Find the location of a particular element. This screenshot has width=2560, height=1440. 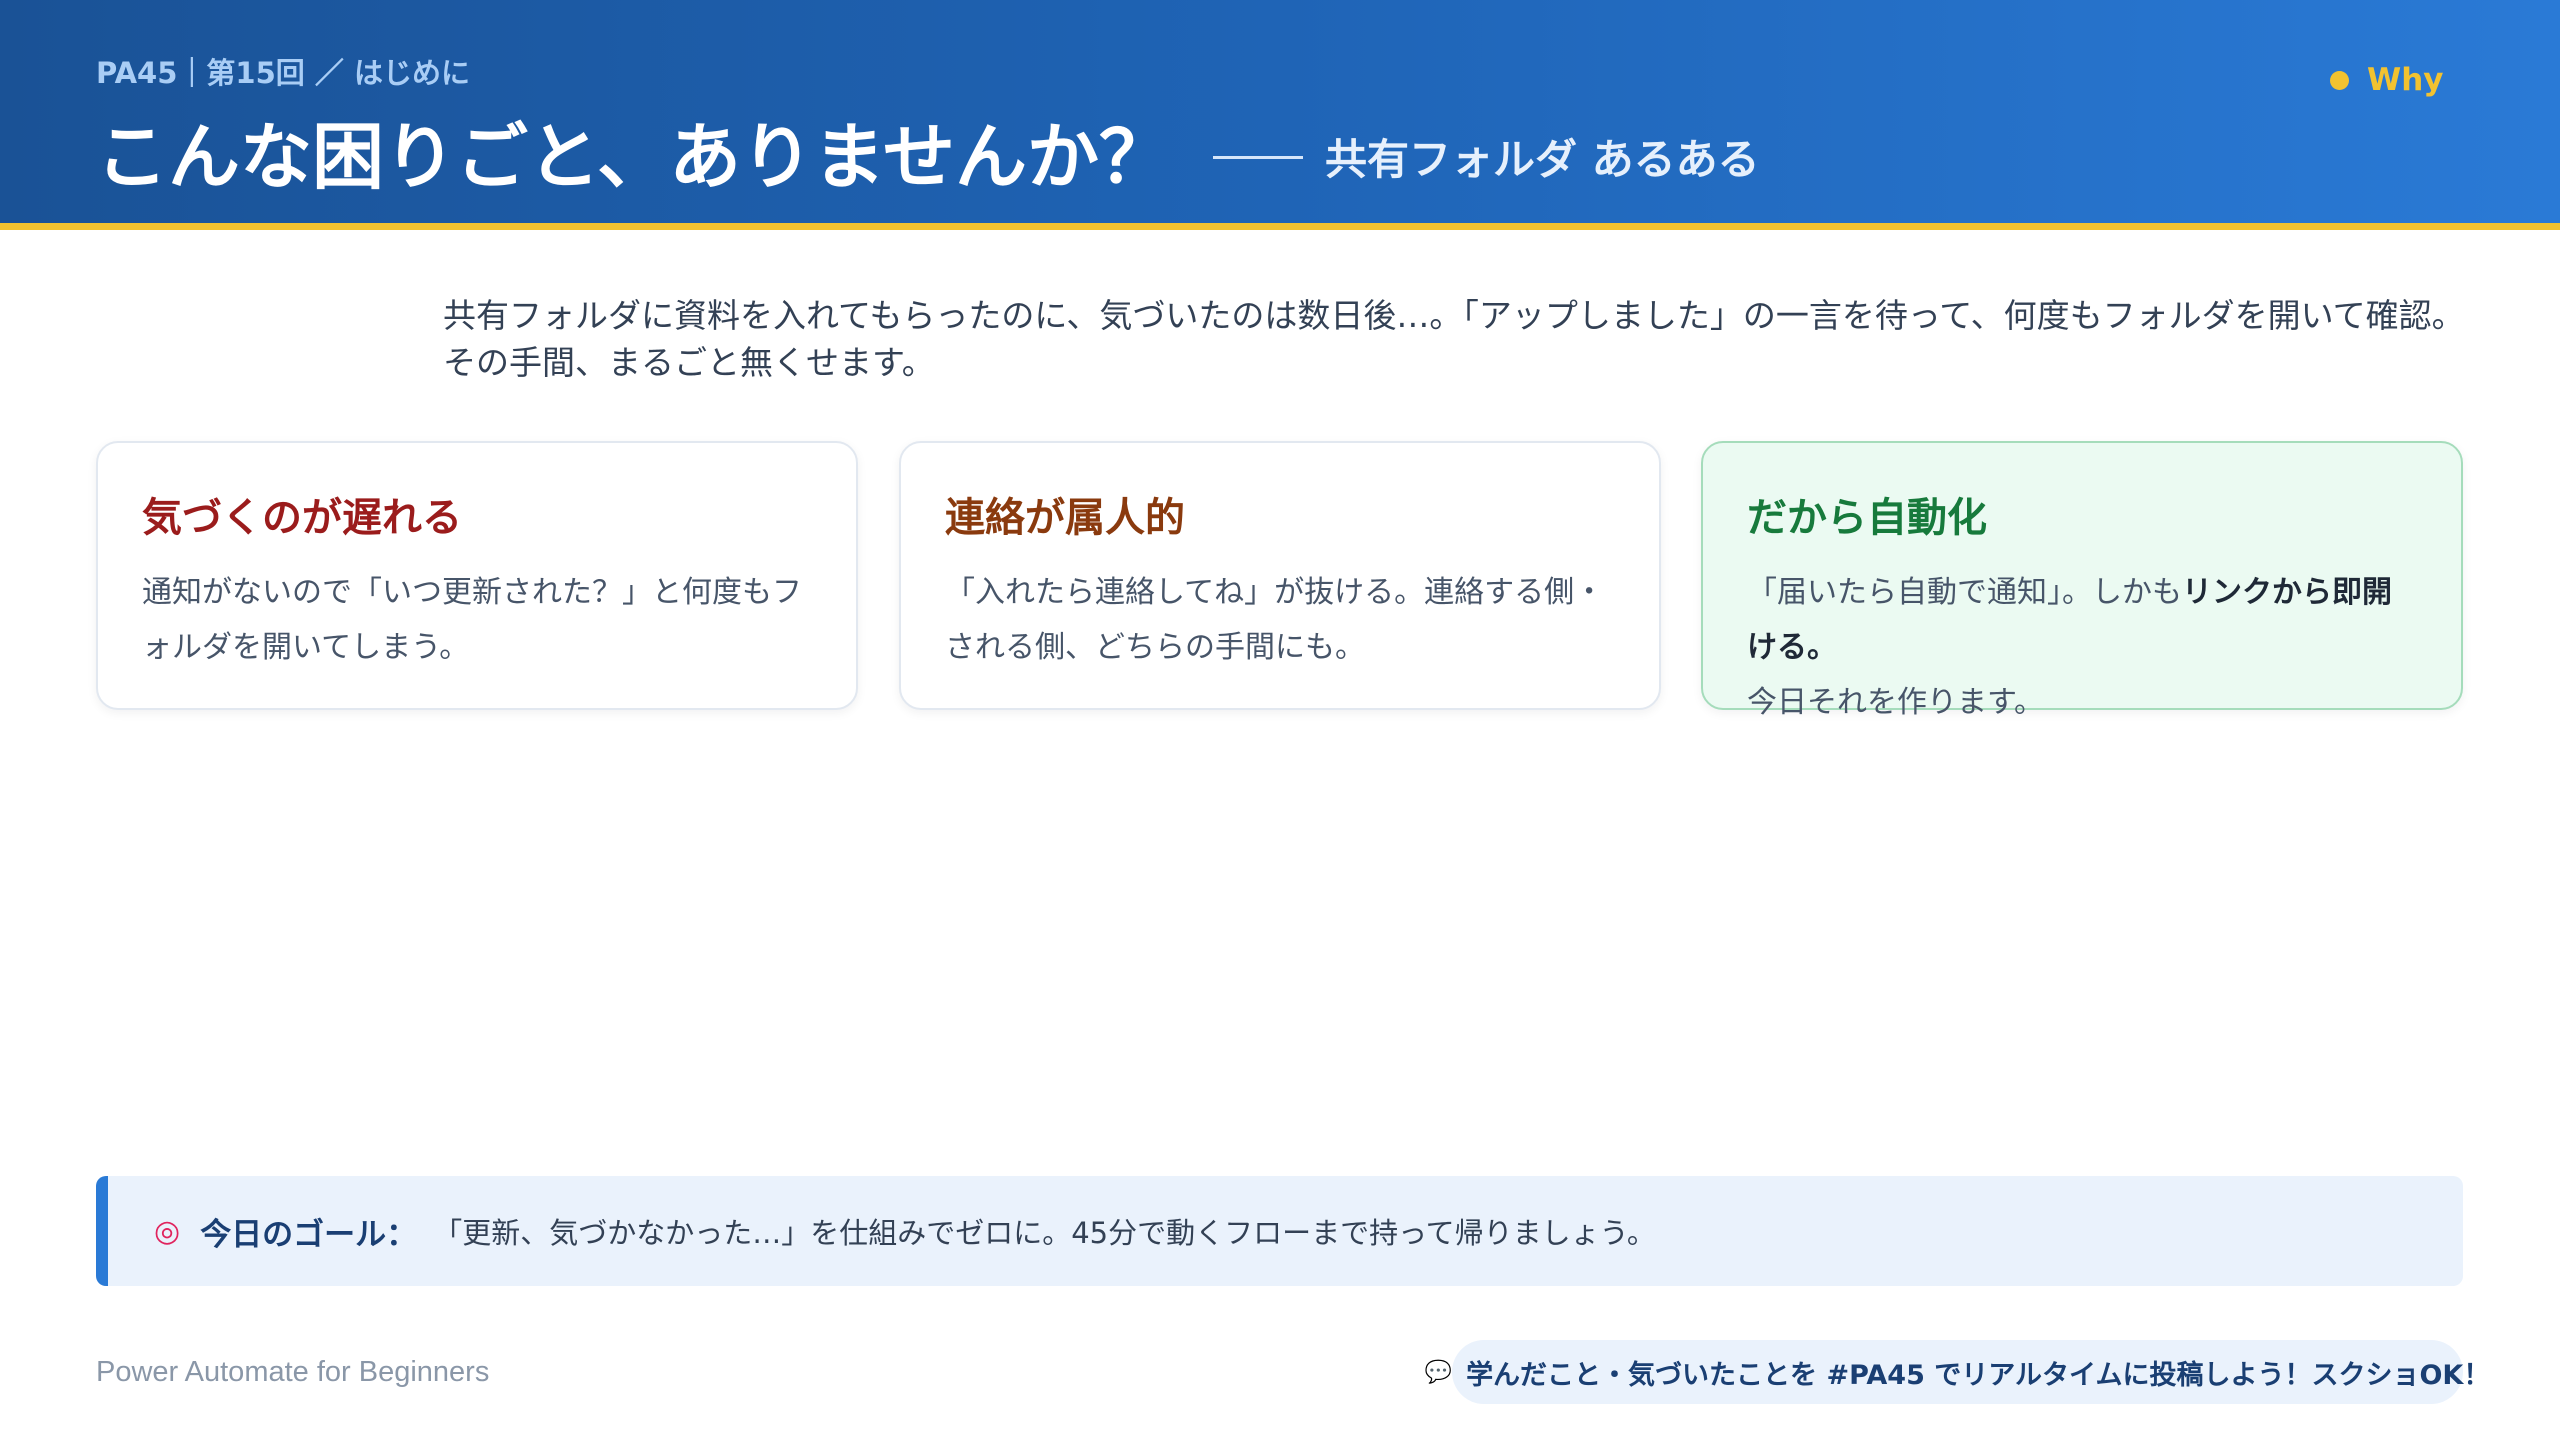

target-icon: ◎ is located at coordinates (167, 1231).